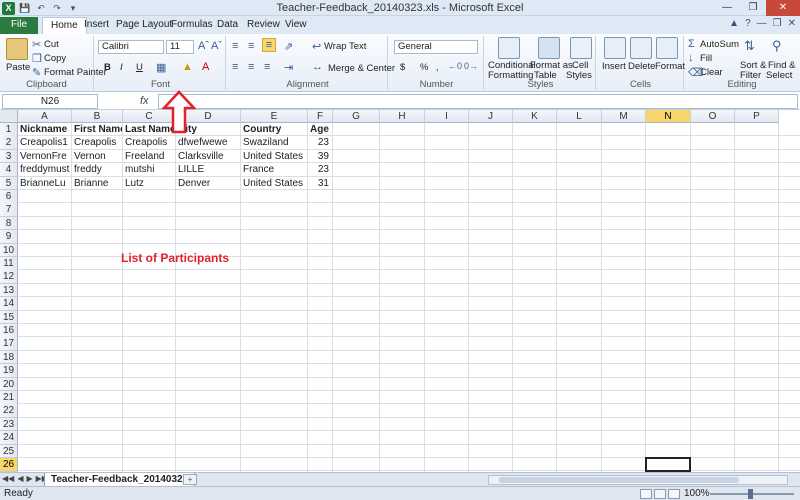 The width and height of the screenshot is (800, 500). I want to click on tab-view: View, so click(296, 25).